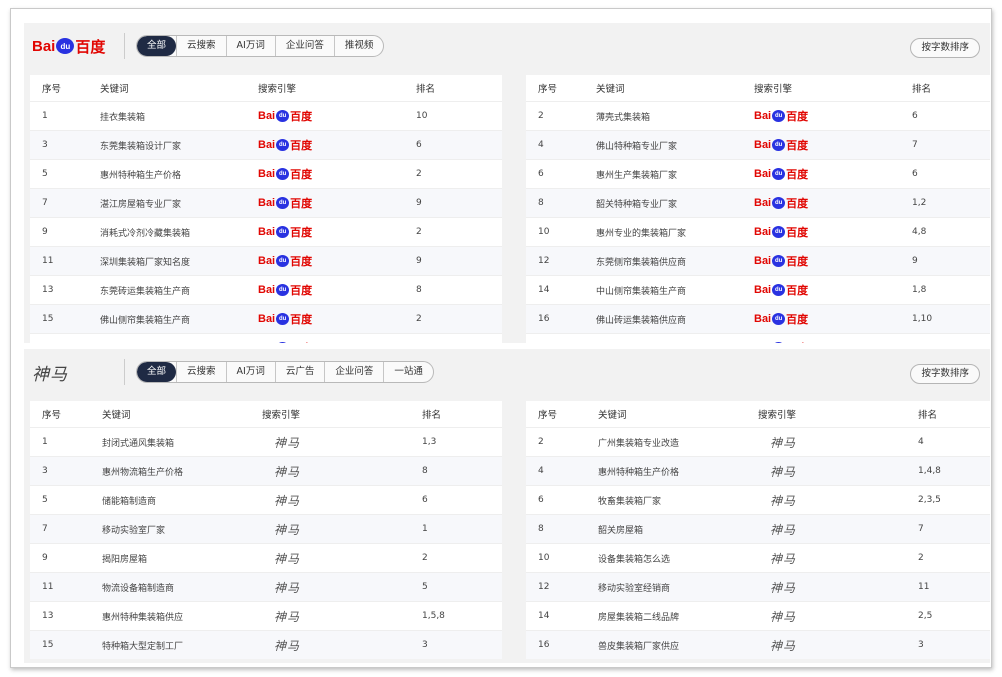 Image resolution: width=1002 pixels, height=677 pixels. Describe the element at coordinates (250, 46) in the screenshot. I see `baidu-tab-ai-words: AI万词` at that location.